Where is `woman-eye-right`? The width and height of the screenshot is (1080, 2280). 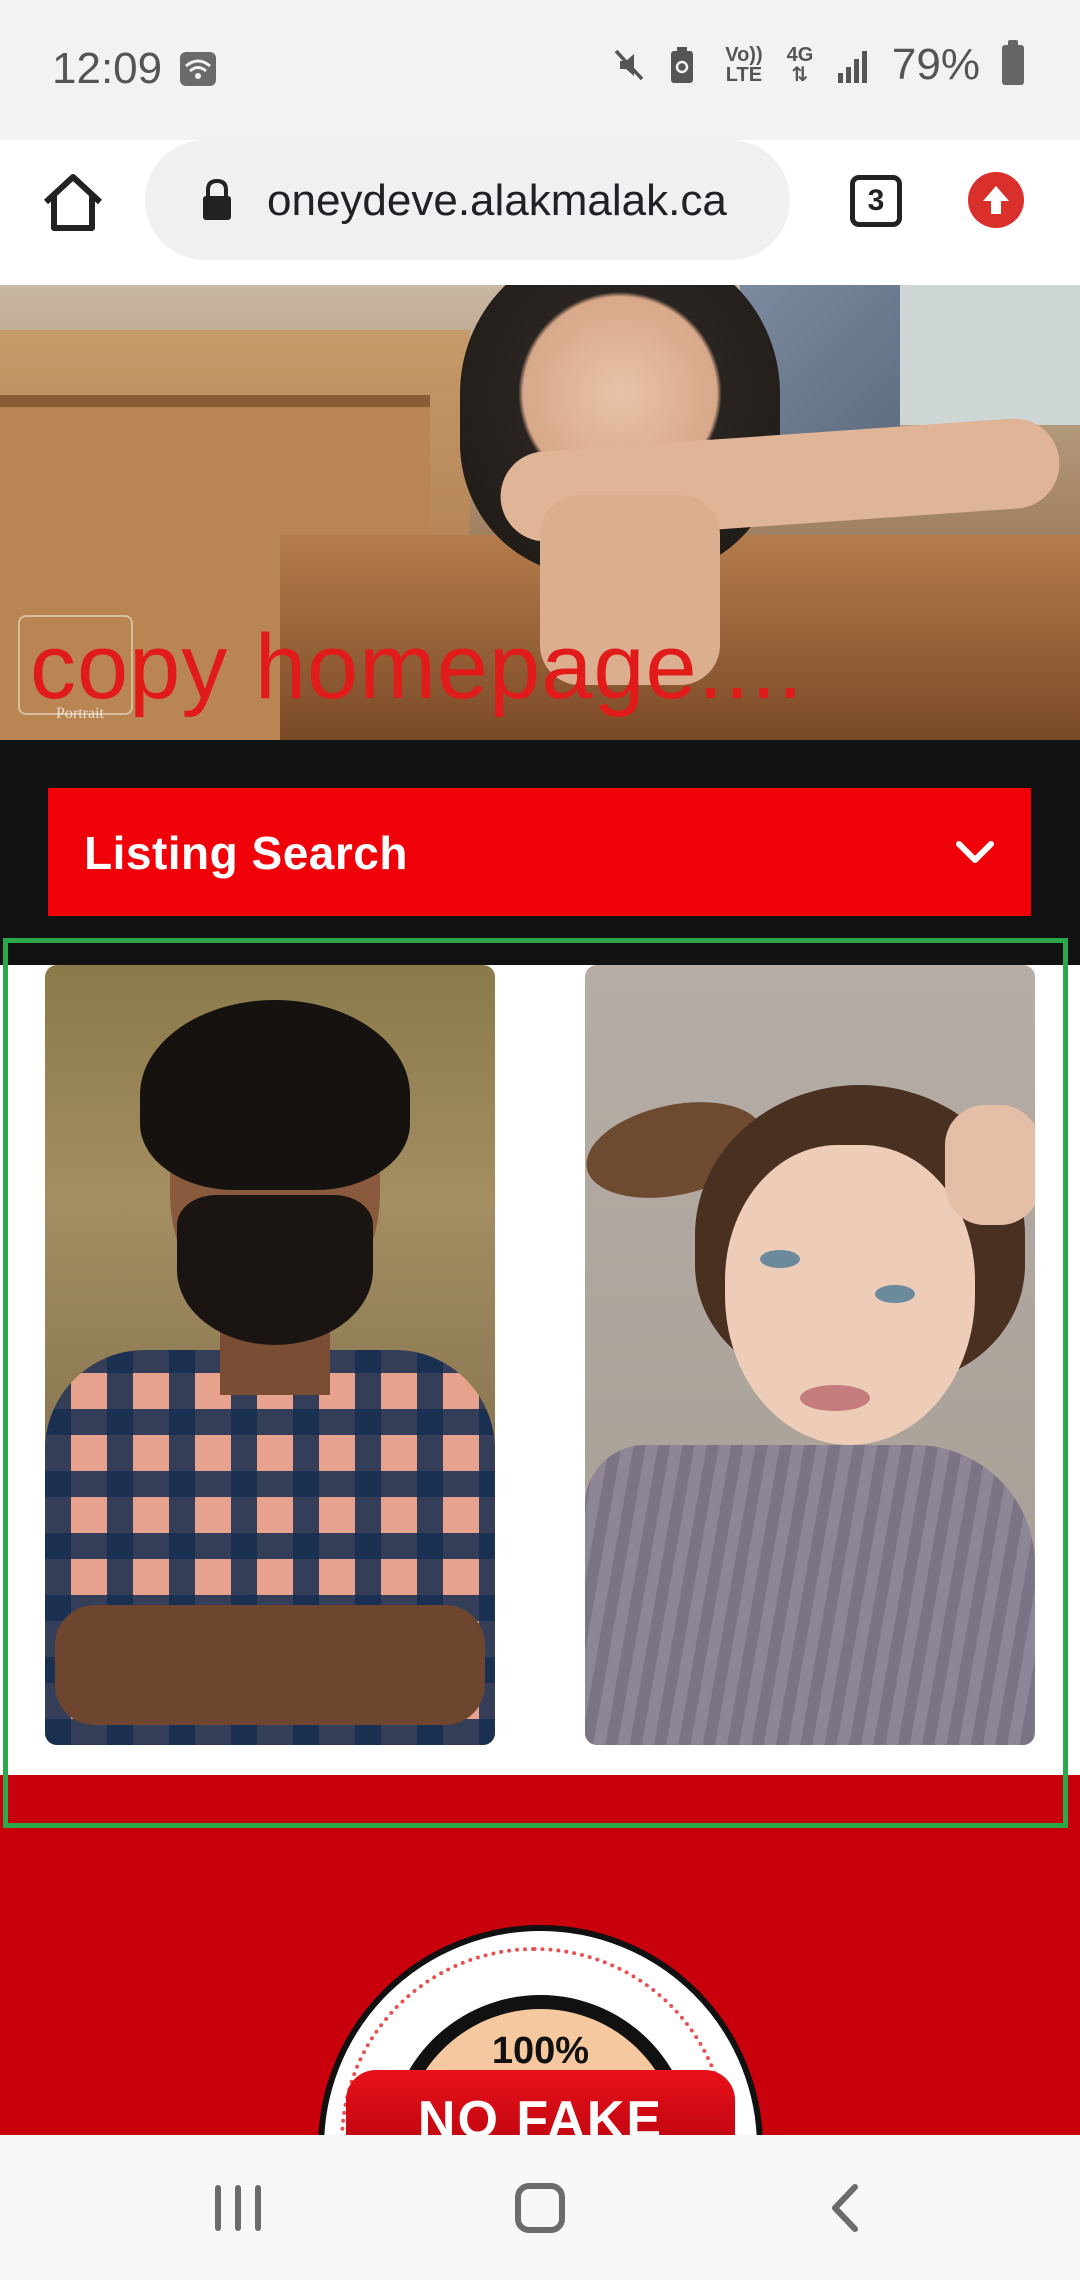
woman-eye-right is located at coordinates (895, 1294).